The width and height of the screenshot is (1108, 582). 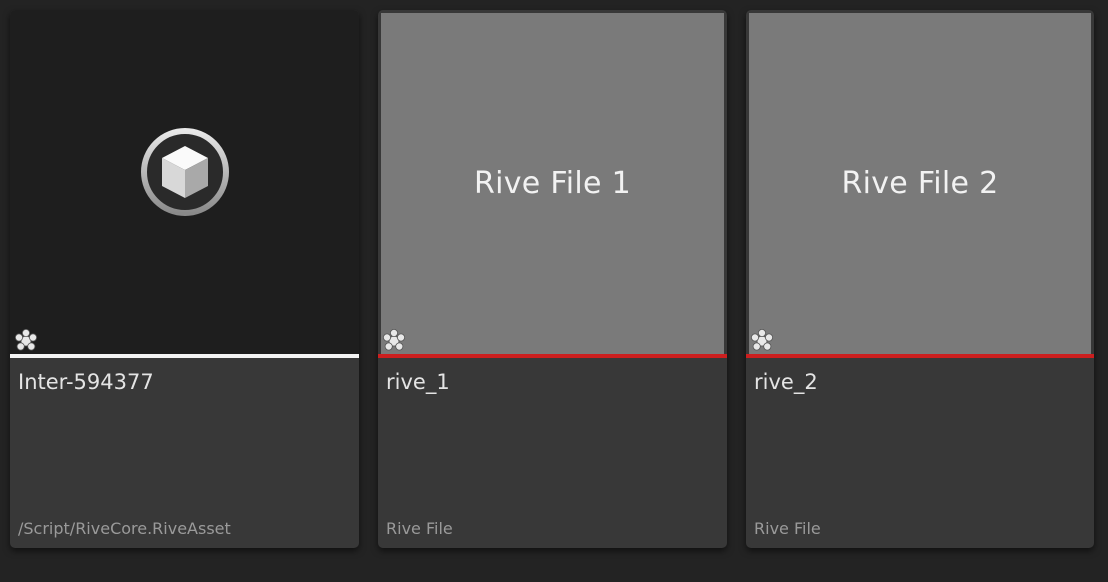 What do you see at coordinates (184, 172) in the screenshot?
I see `cube-icon` at bounding box center [184, 172].